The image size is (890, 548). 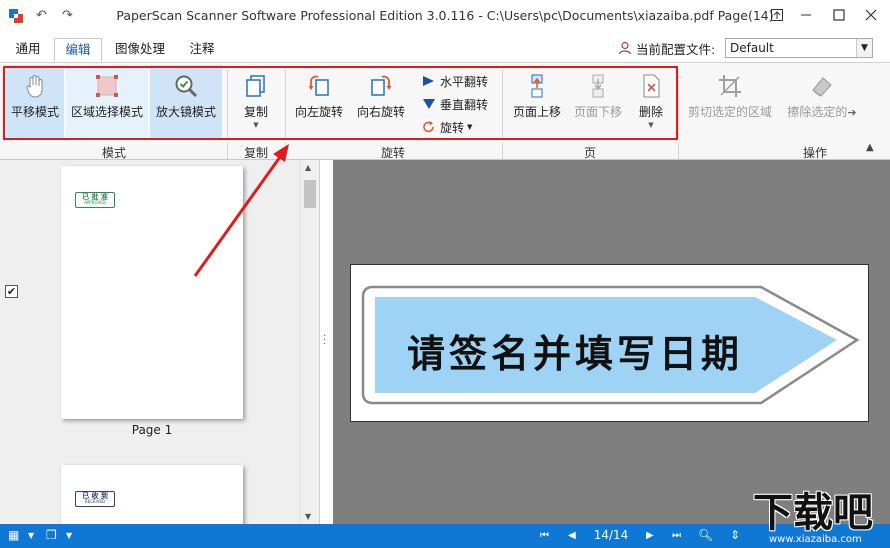 What do you see at coordinates (651, 102) in the screenshot?
I see `delete-button: 删除 ▼` at bounding box center [651, 102].